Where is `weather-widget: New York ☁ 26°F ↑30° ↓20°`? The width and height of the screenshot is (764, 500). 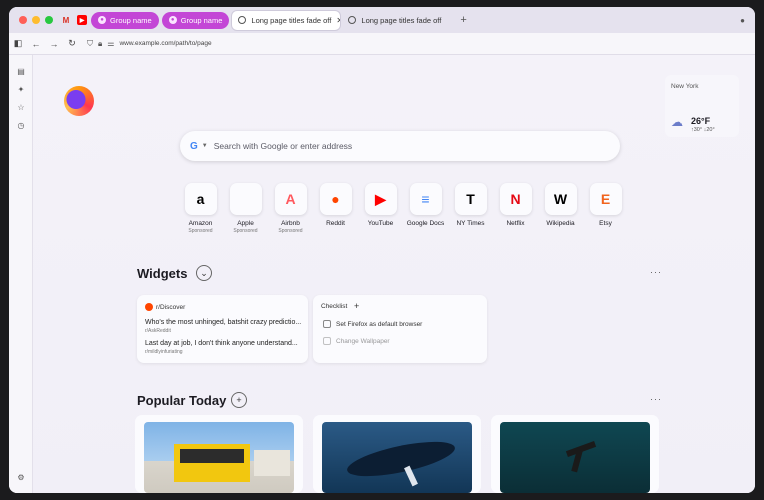 weather-widget: New York ☁ 26°F ↑30° ↓20° is located at coordinates (702, 106).